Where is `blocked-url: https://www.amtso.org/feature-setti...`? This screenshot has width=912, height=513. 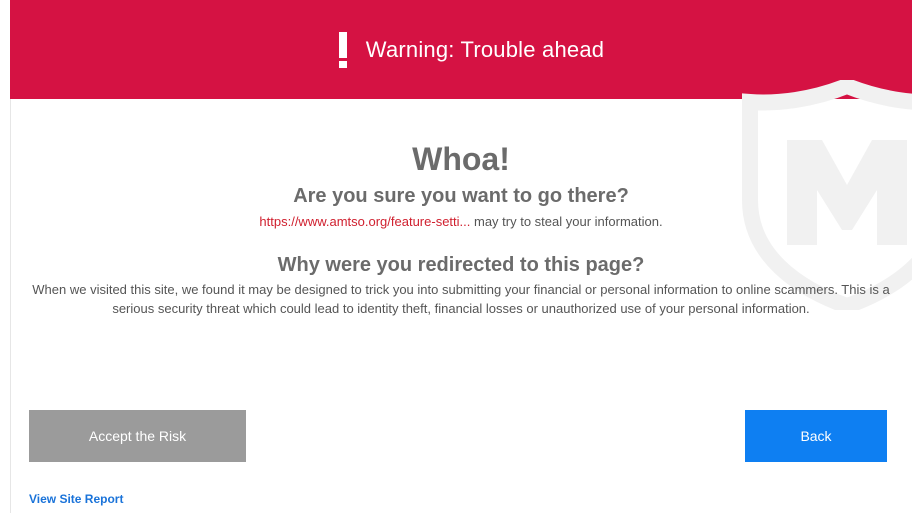 blocked-url: https://www.amtso.org/feature-setti... is located at coordinates (365, 221).